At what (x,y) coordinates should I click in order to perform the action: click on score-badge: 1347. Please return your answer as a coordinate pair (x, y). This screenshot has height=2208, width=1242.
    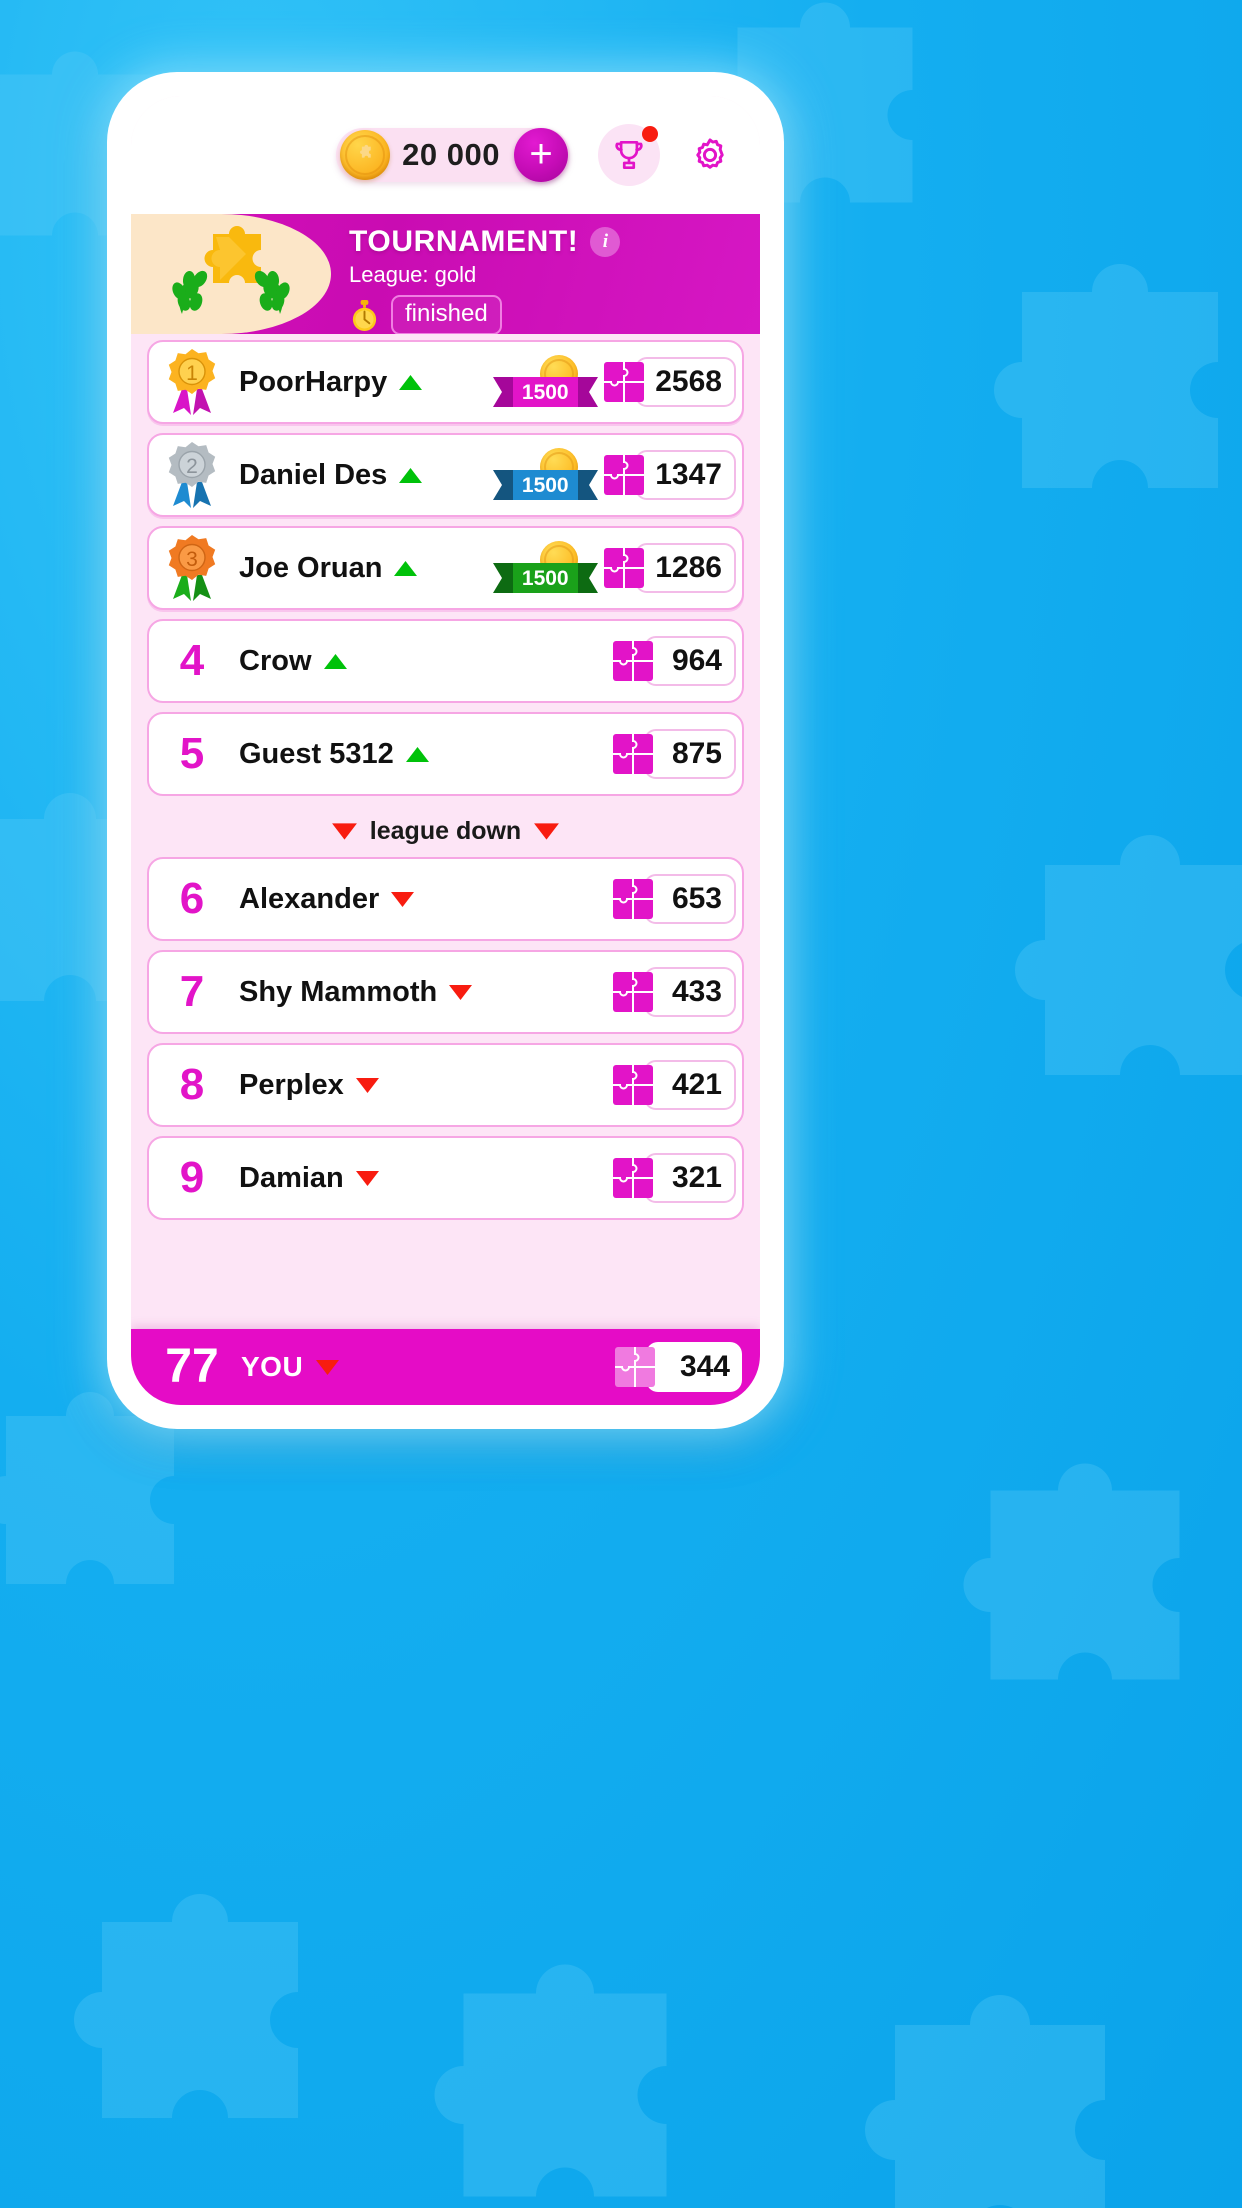
    Looking at the image, I should click on (669, 475).